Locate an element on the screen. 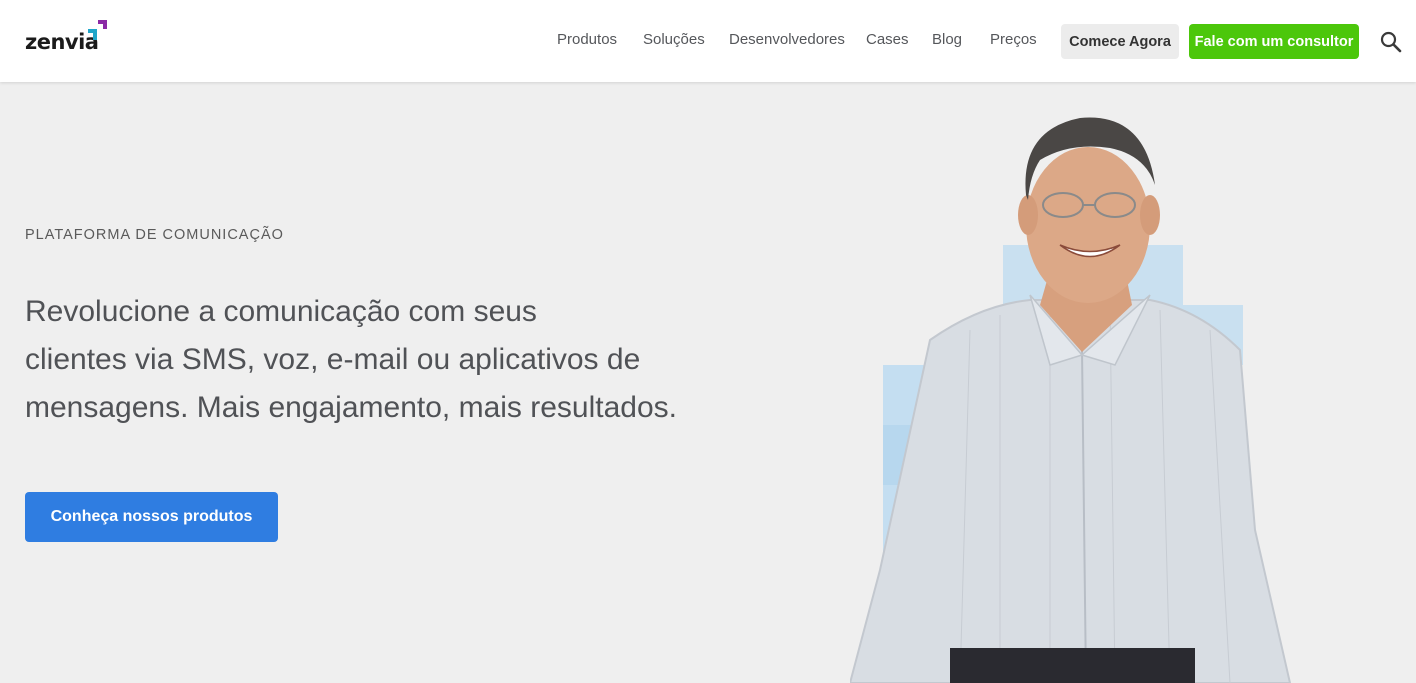  search-icon is located at coordinates (1391, 42).